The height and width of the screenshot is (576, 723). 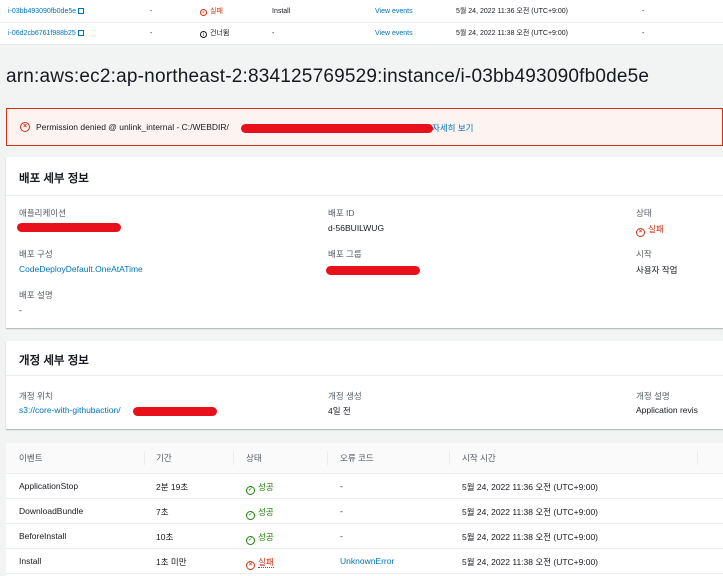 I want to click on event-duration: 1초 미만, so click(x=171, y=562).